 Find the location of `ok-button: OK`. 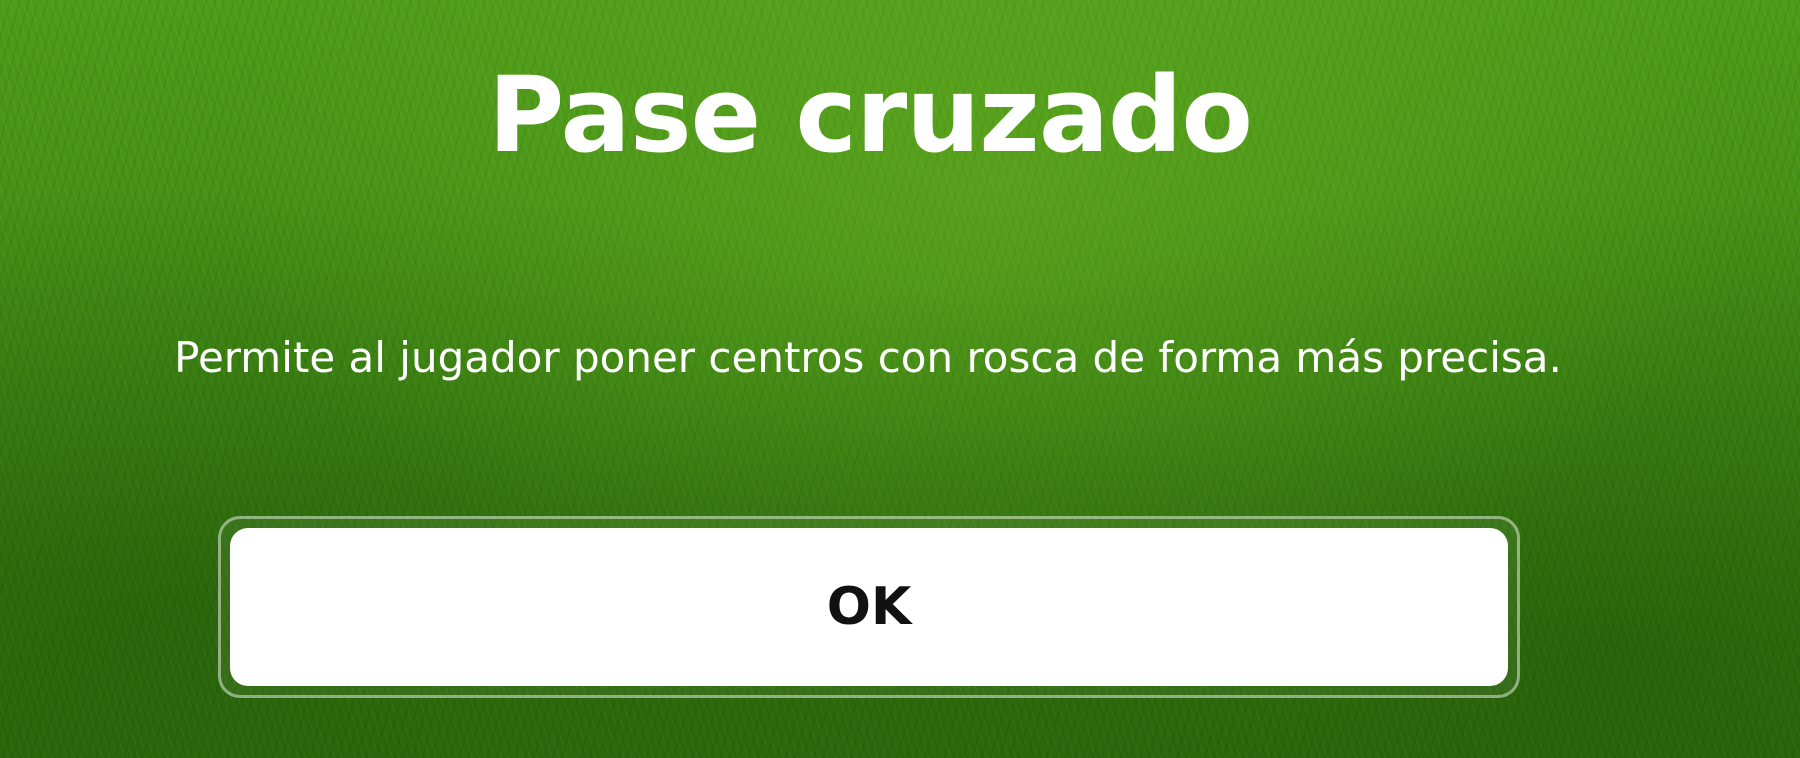

ok-button: OK is located at coordinates (869, 607).